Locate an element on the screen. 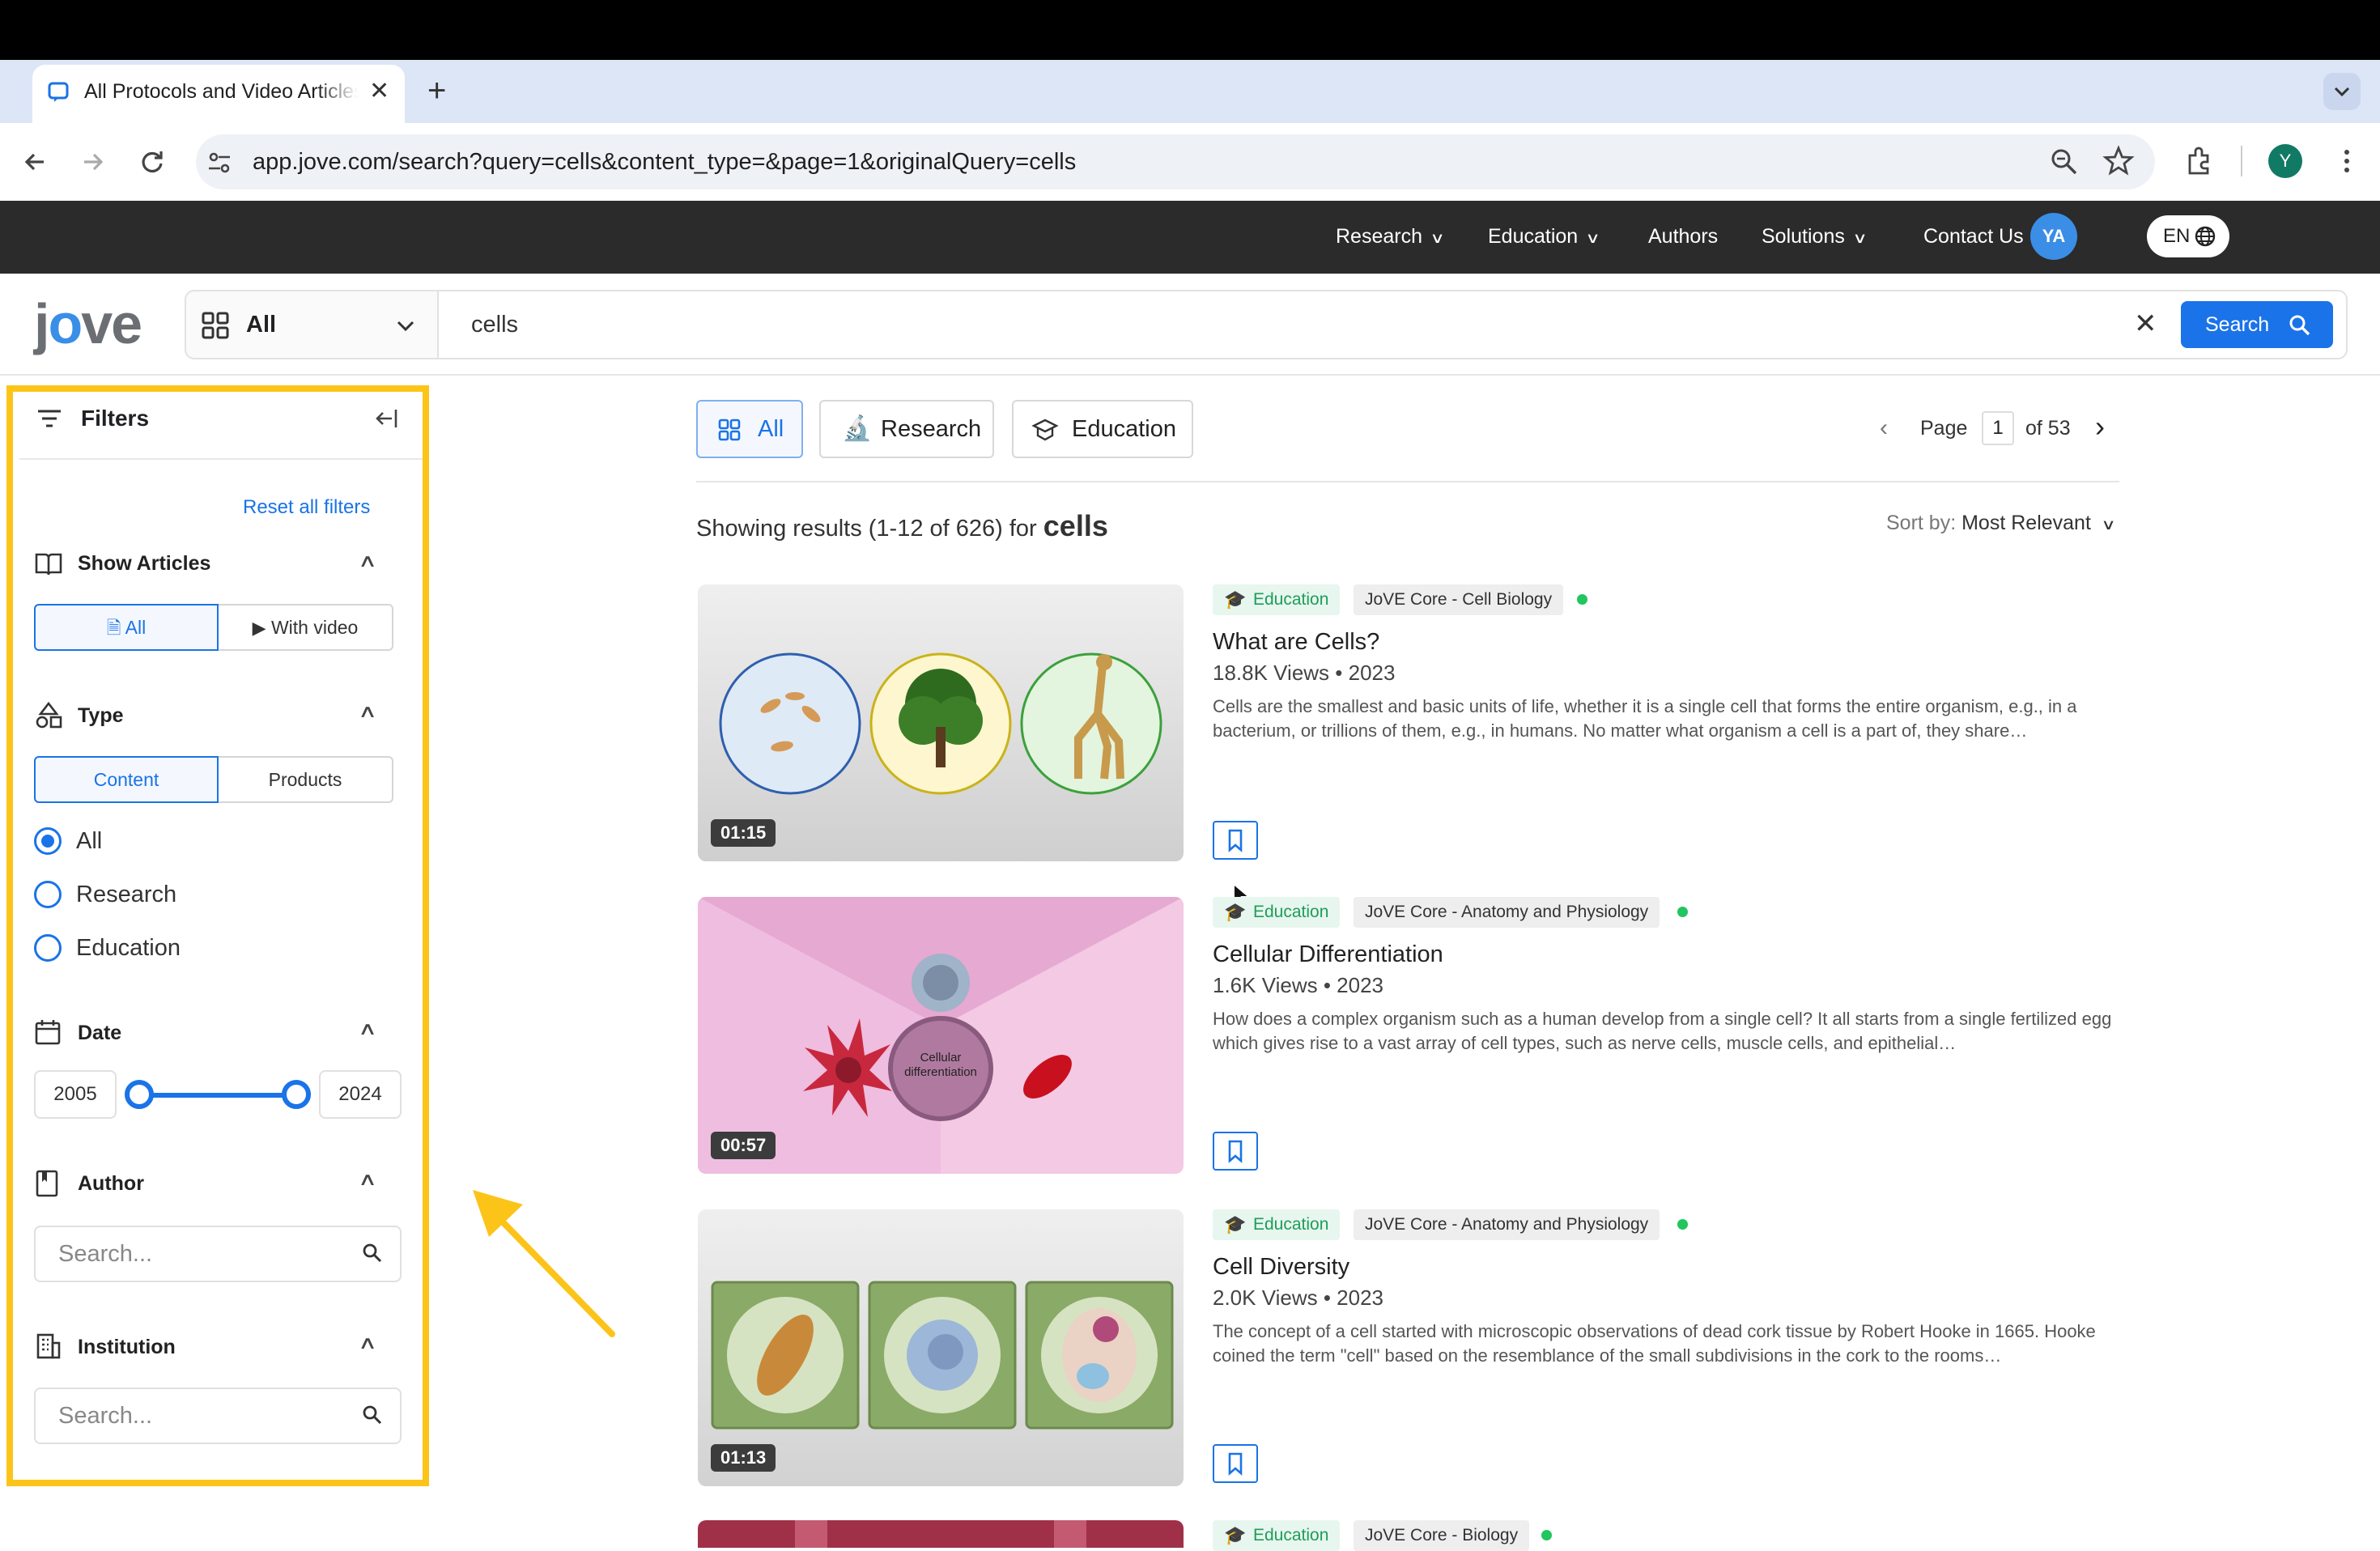 Image resolution: width=2380 pixels, height=1551 pixels. scope-label: All is located at coordinates (261, 325).